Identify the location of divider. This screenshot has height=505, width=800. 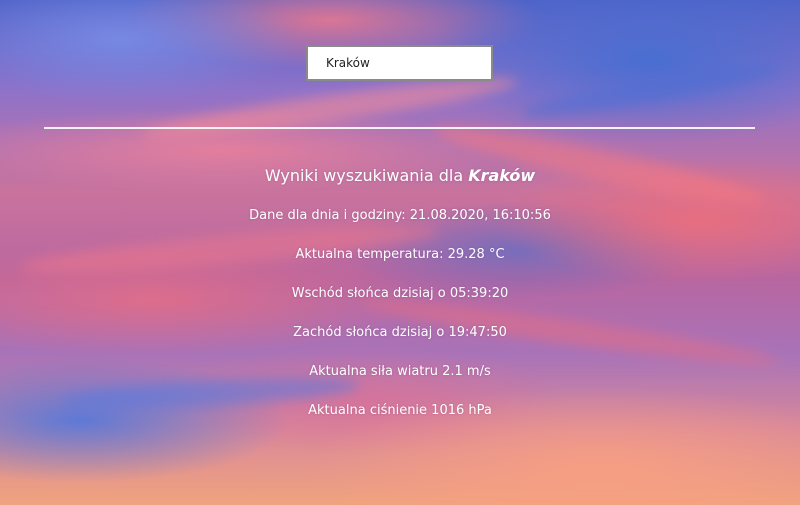
(399, 128).